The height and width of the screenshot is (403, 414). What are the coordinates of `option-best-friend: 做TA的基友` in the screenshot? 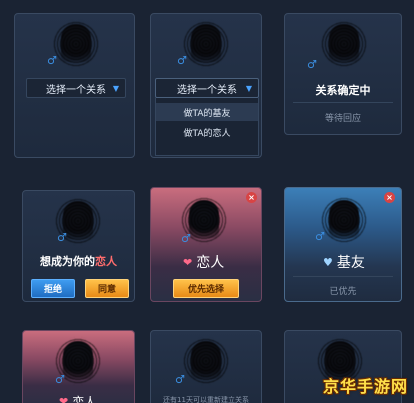 It's located at (207, 112).